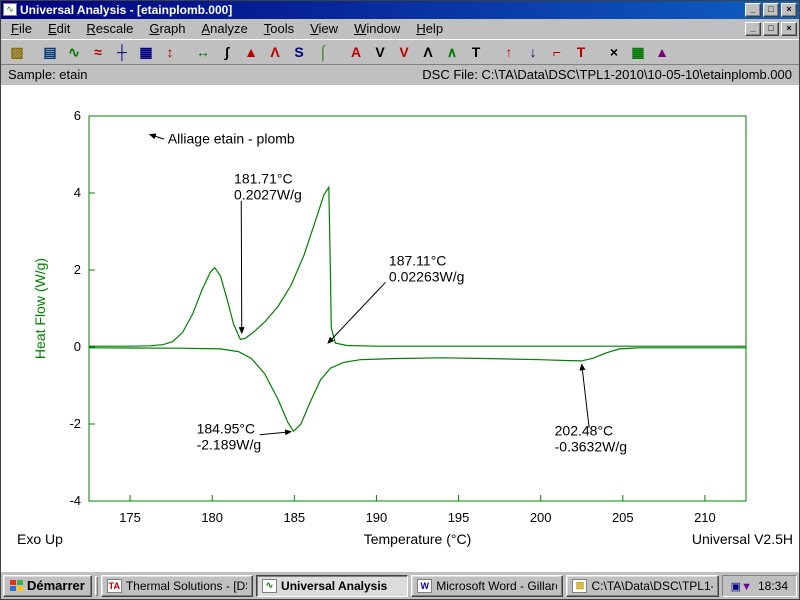 The image size is (800, 600). I want to click on close-button: ×, so click(789, 9).